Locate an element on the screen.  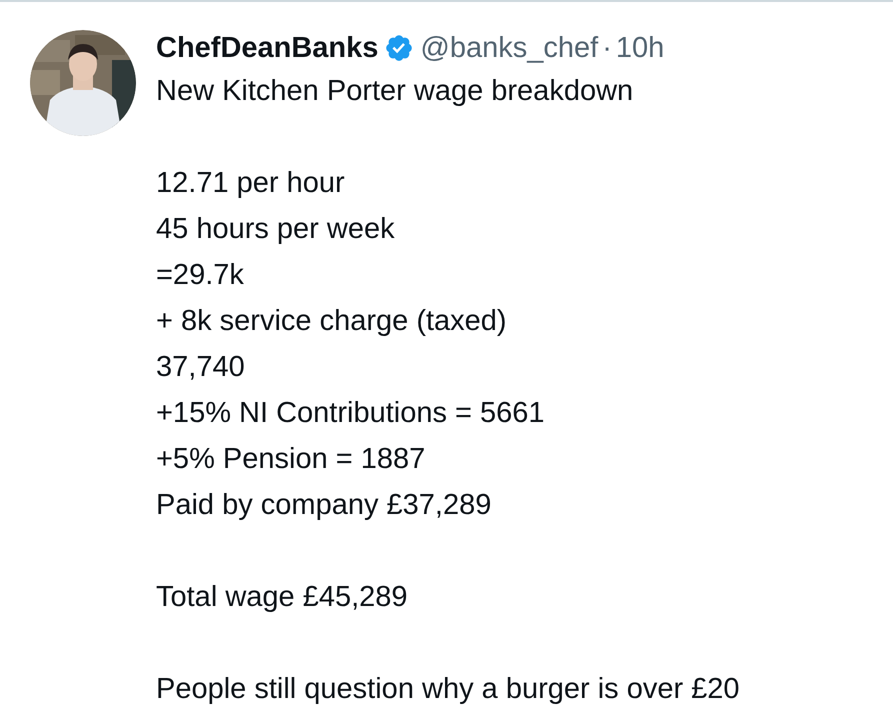
tweet-text-line: Total wage £45,289 is located at coordinates (282, 597).